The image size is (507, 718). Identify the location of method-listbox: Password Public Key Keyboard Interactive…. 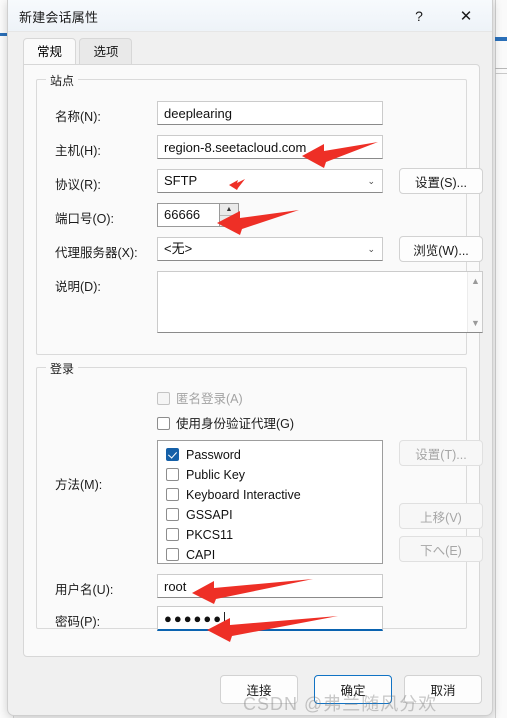
(270, 502).